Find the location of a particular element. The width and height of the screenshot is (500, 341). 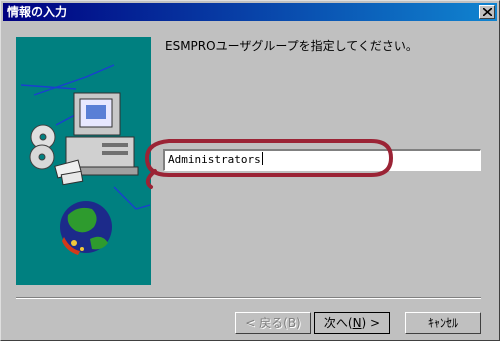

highlight-annotation is located at coordinates (269, 164).